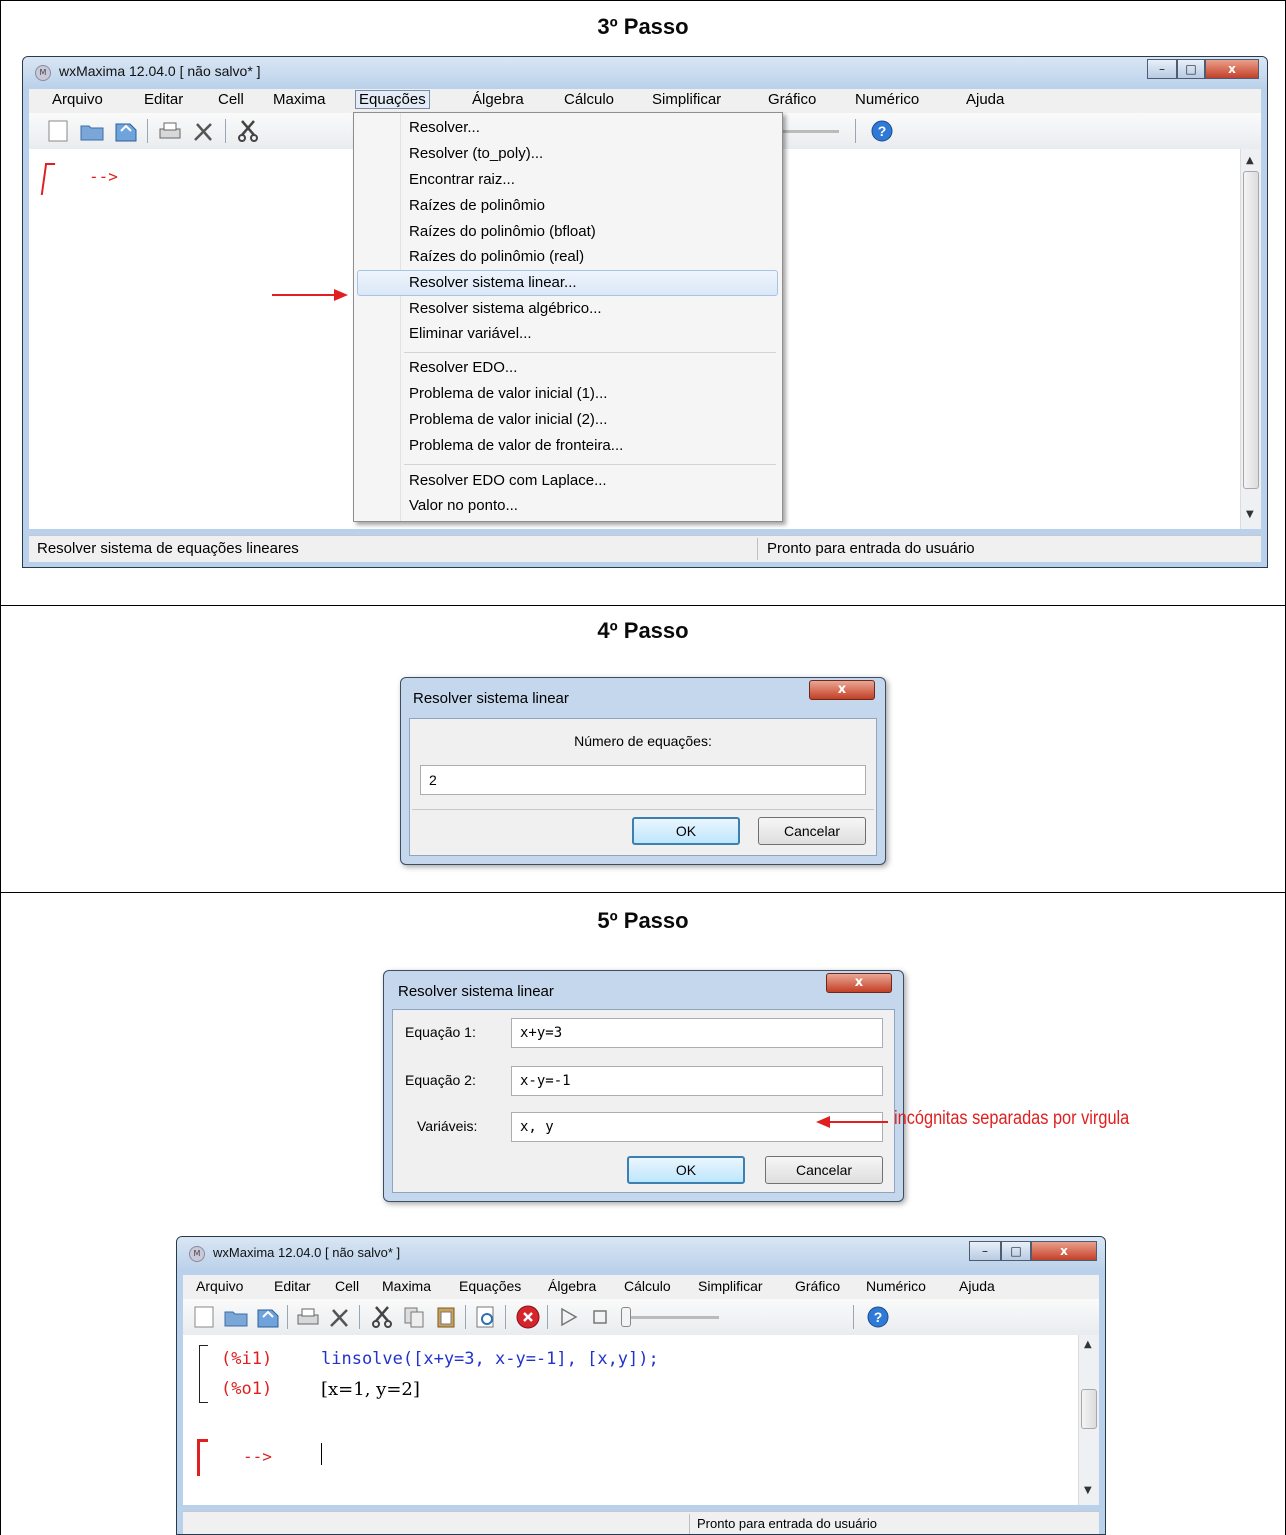  I want to click on input-prompt: -->, so click(257, 1456).